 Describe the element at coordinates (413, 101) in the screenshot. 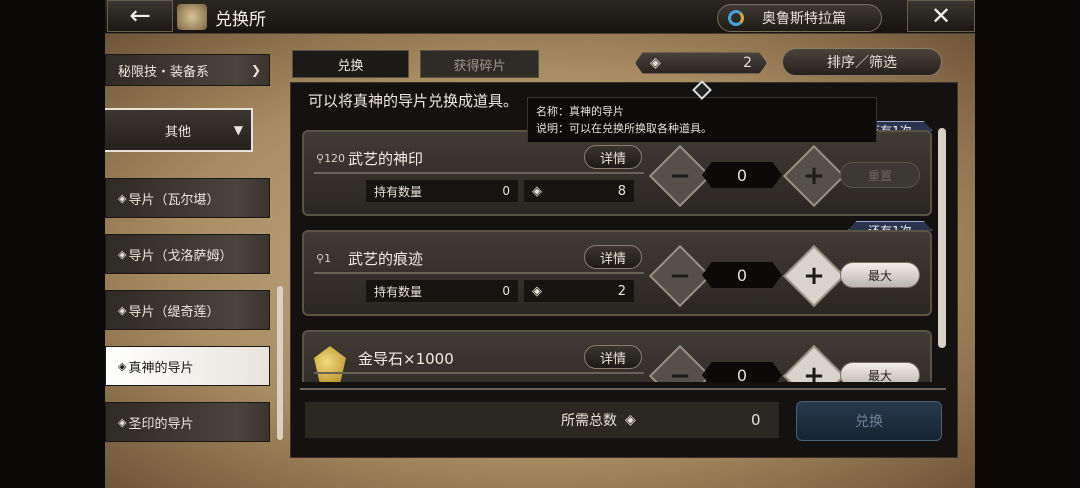

I see `panel-description: 可以将真神的导片兑换成道具。` at that location.